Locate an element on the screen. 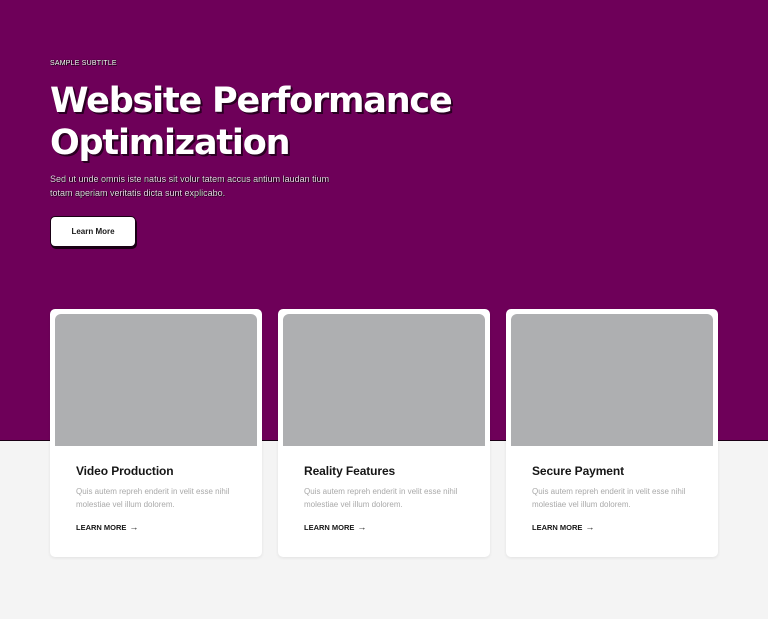 The height and width of the screenshot is (619, 768). card-title: Video Production is located at coordinates (125, 471).